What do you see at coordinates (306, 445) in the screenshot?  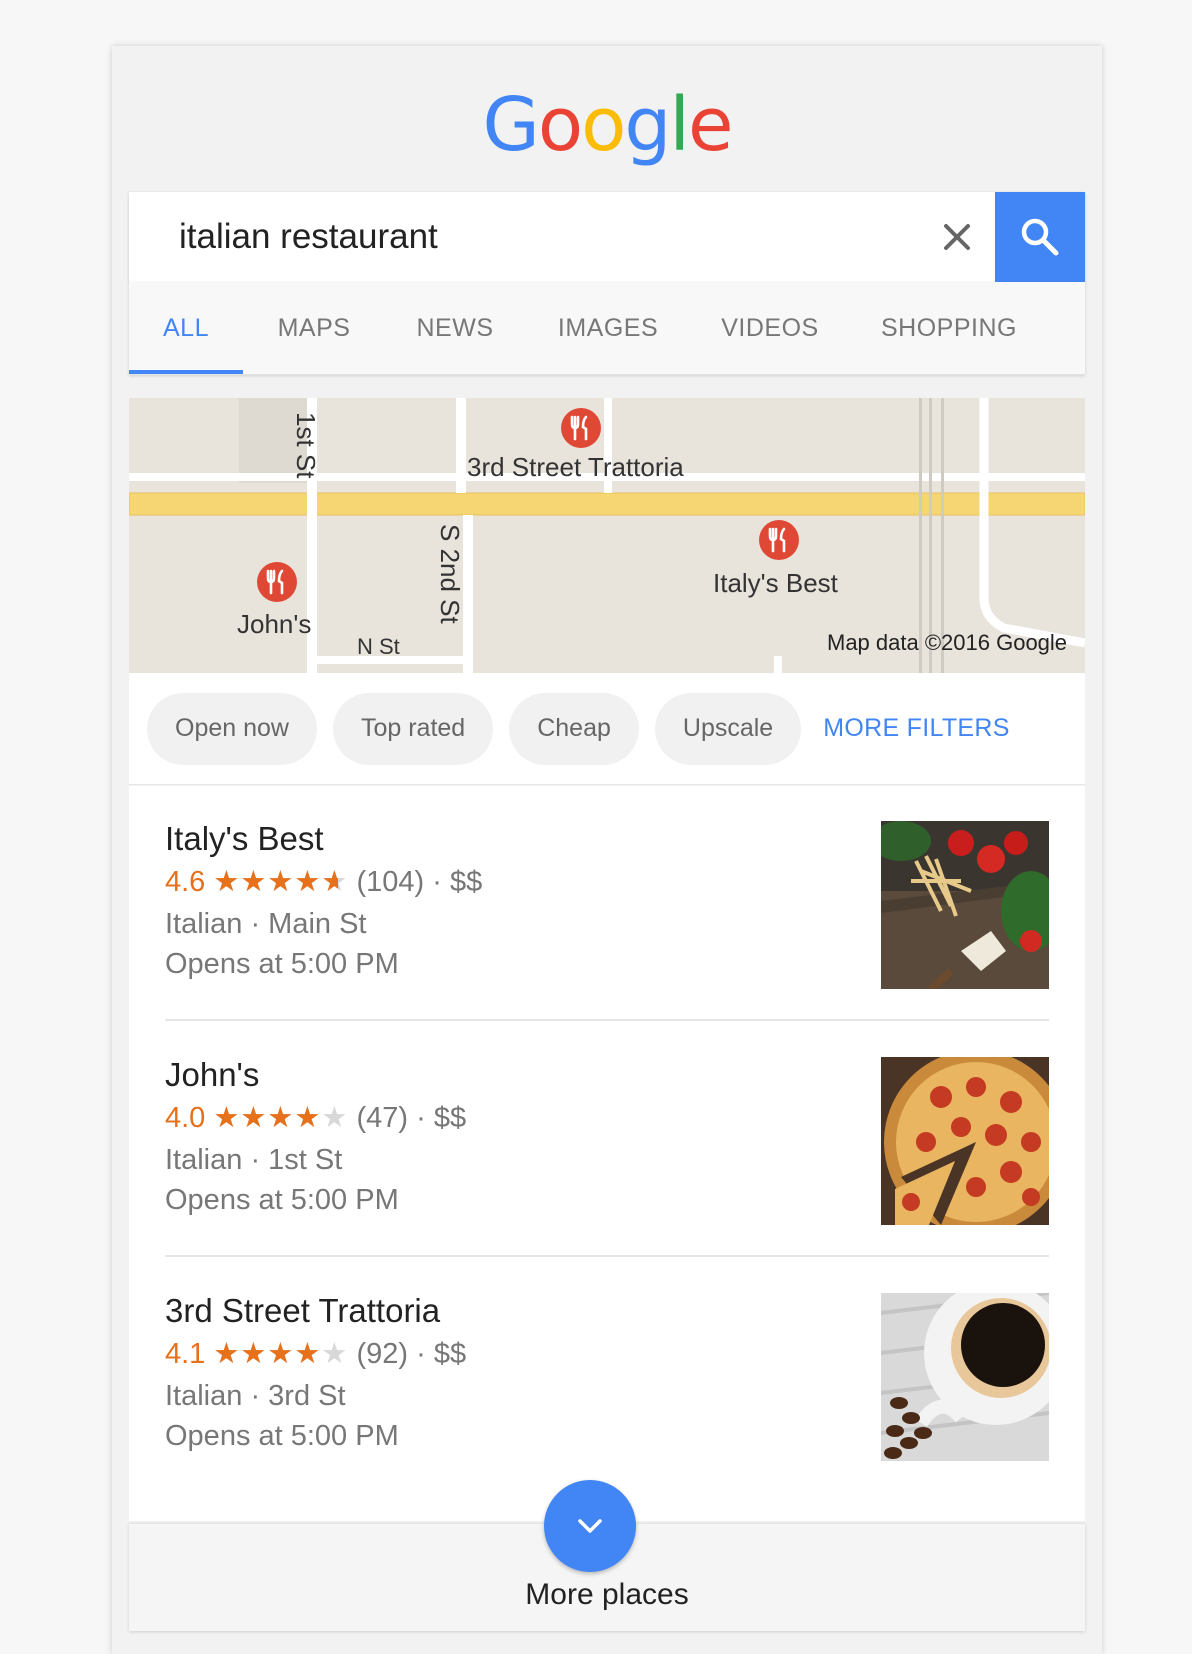 I see `street-label-1st: 1st St` at bounding box center [306, 445].